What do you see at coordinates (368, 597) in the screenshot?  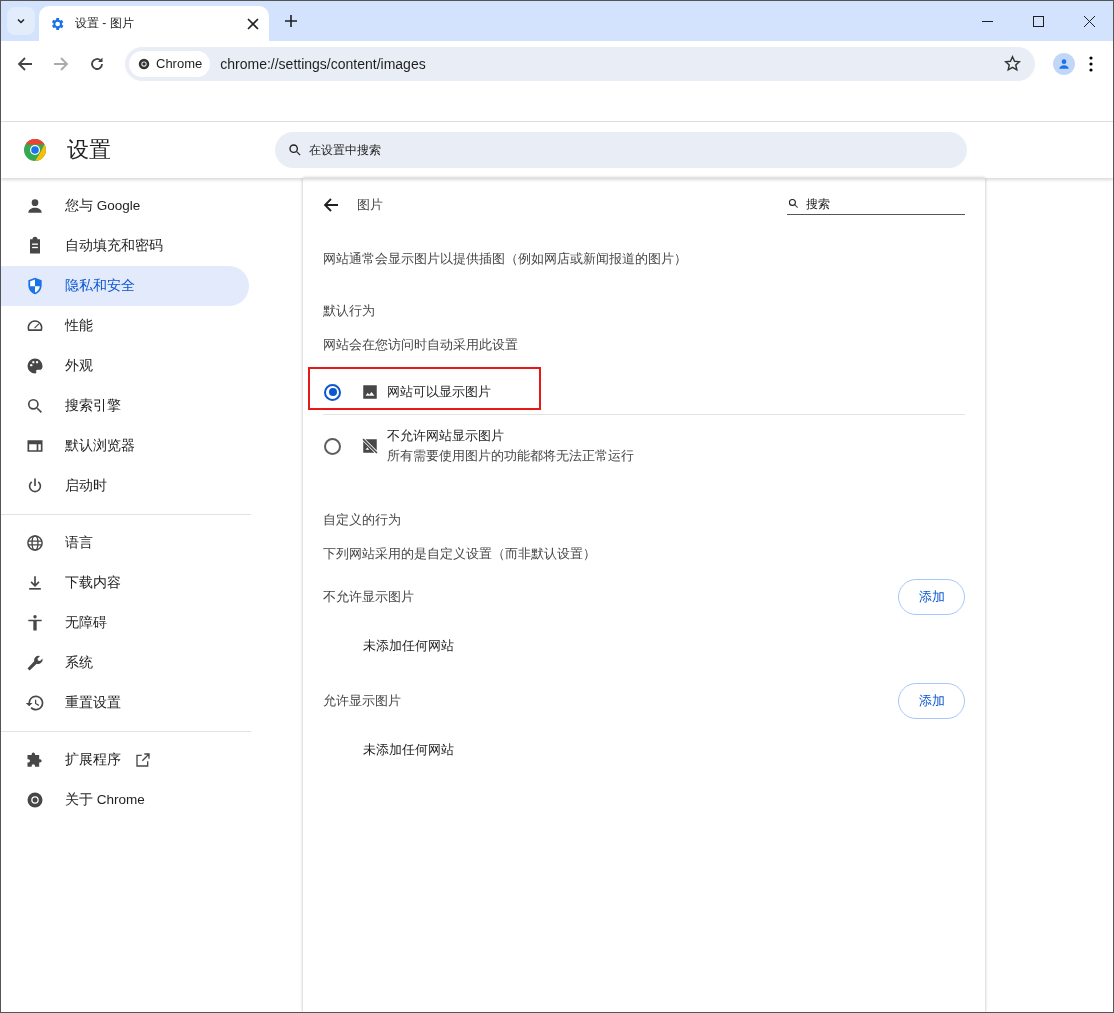 I see `list-title: 不允许显示图片` at bounding box center [368, 597].